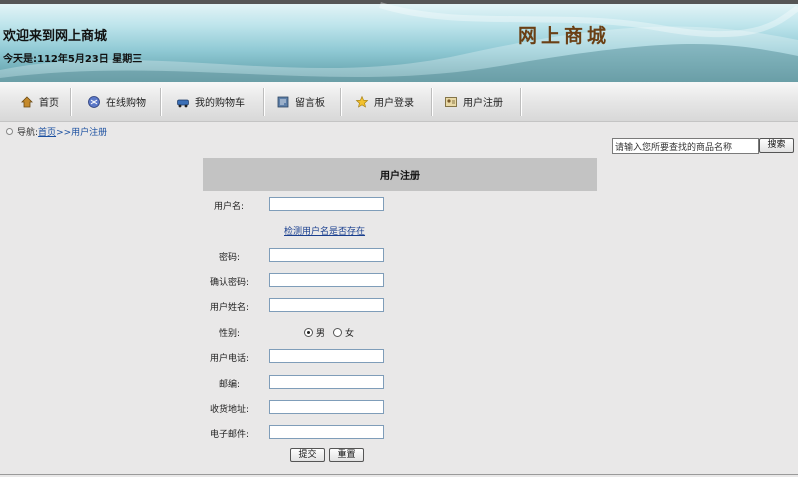 This screenshot has width=798, height=477. Describe the element at coordinates (230, 359) in the screenshot. I see `phone-label: 用户电话:` at that location.